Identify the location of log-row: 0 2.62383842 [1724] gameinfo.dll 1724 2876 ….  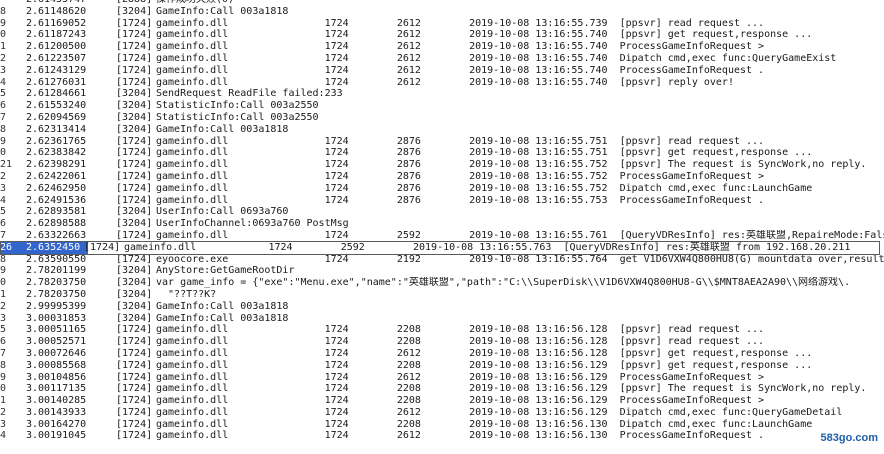
(442, 153).